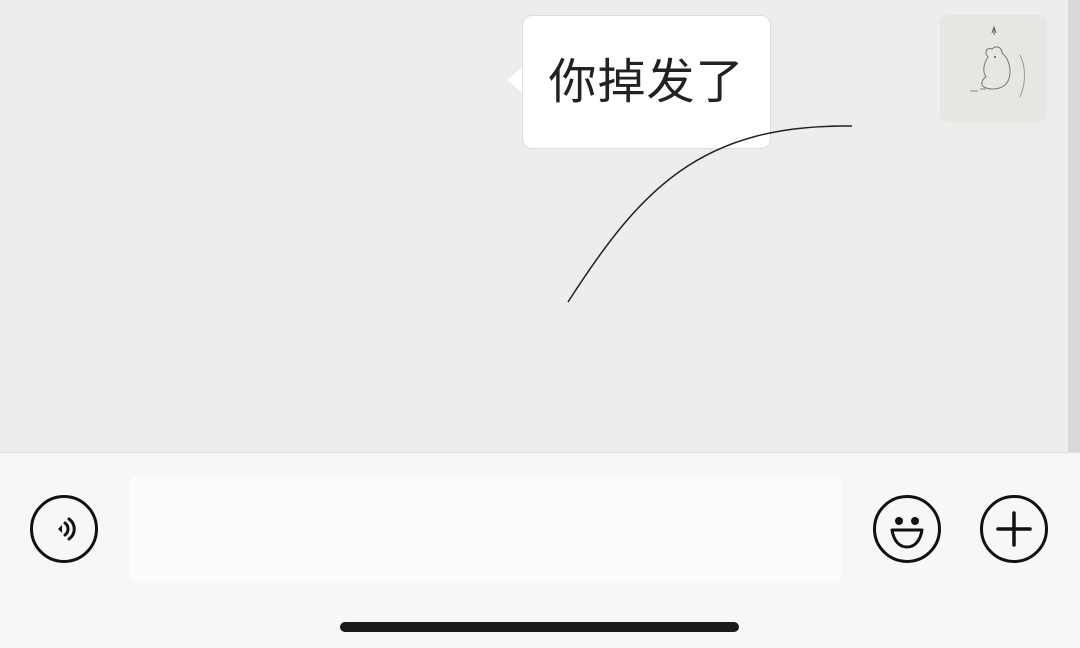  What do you see at coordinates (1074, 226) in the screenshot?
I see `scroll-edge` at bounding box center [1074, 226].